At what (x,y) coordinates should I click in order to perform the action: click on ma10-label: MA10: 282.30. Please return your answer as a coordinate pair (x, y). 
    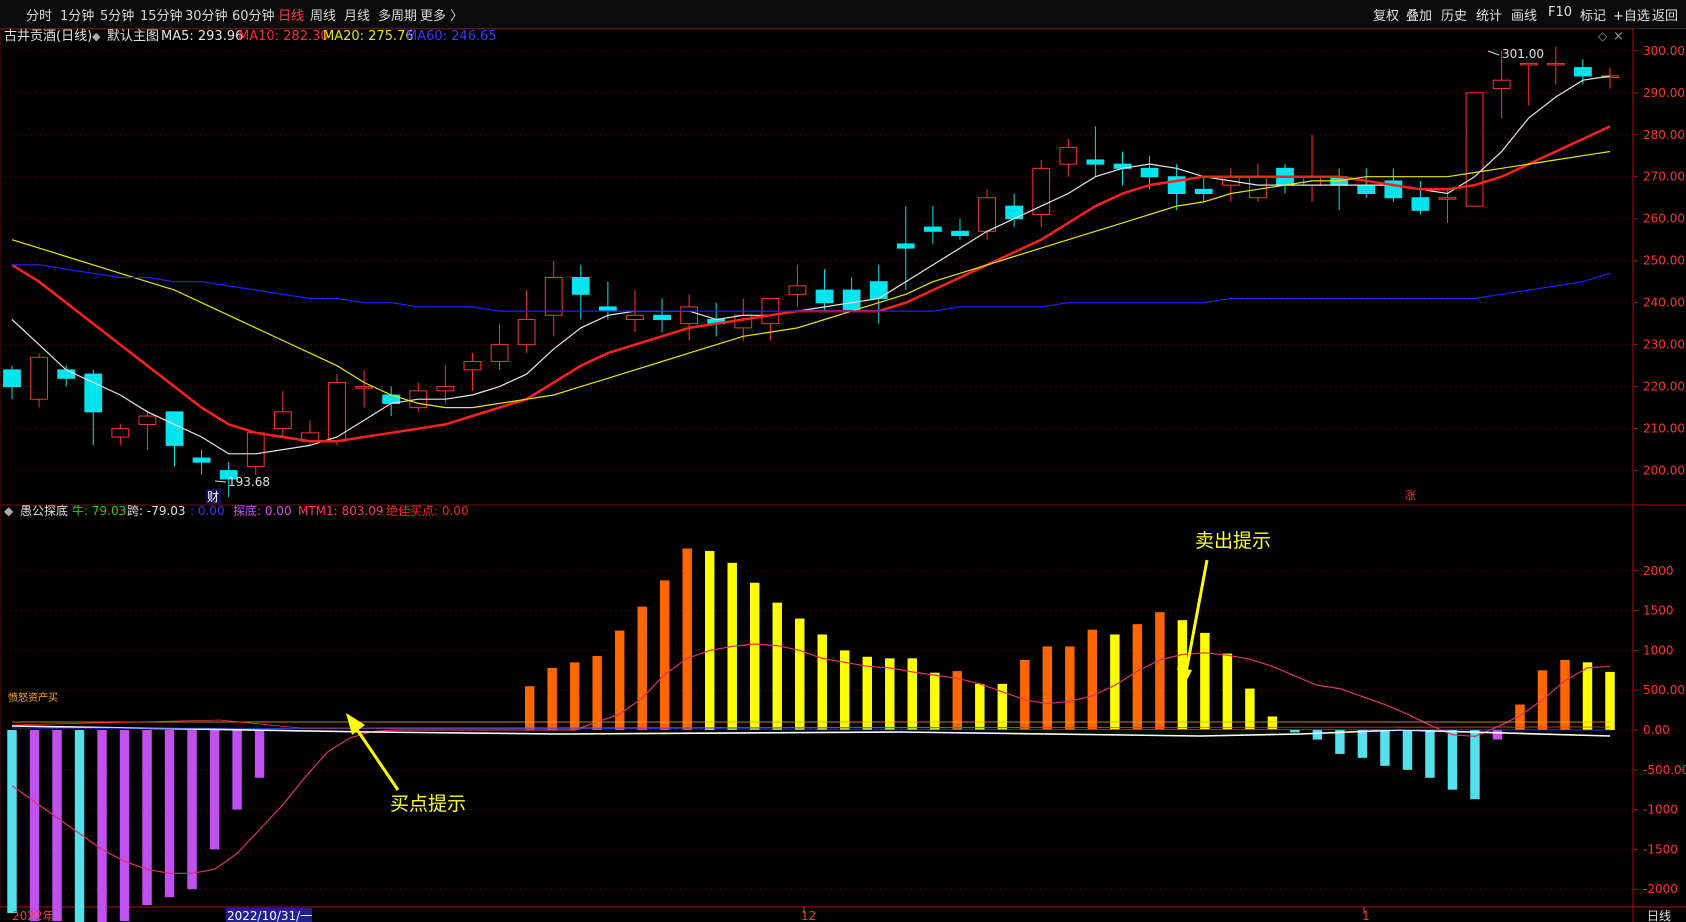
    Looking at the image, I should click on (283, 36).